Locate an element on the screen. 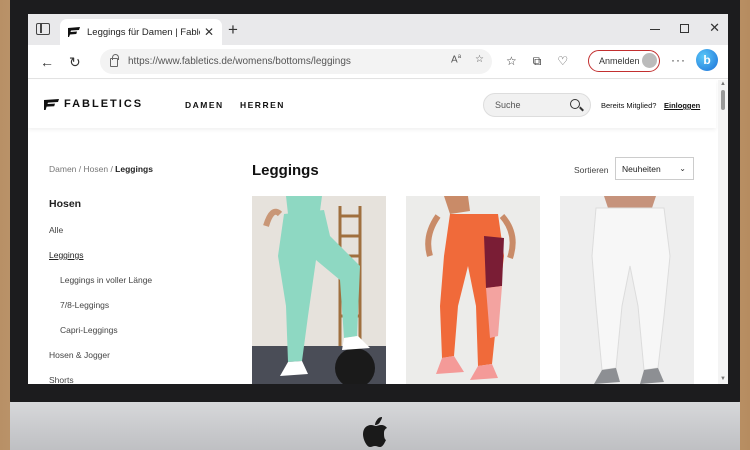  tab-close-icon: ✕ is located at coordinates (209, 32).